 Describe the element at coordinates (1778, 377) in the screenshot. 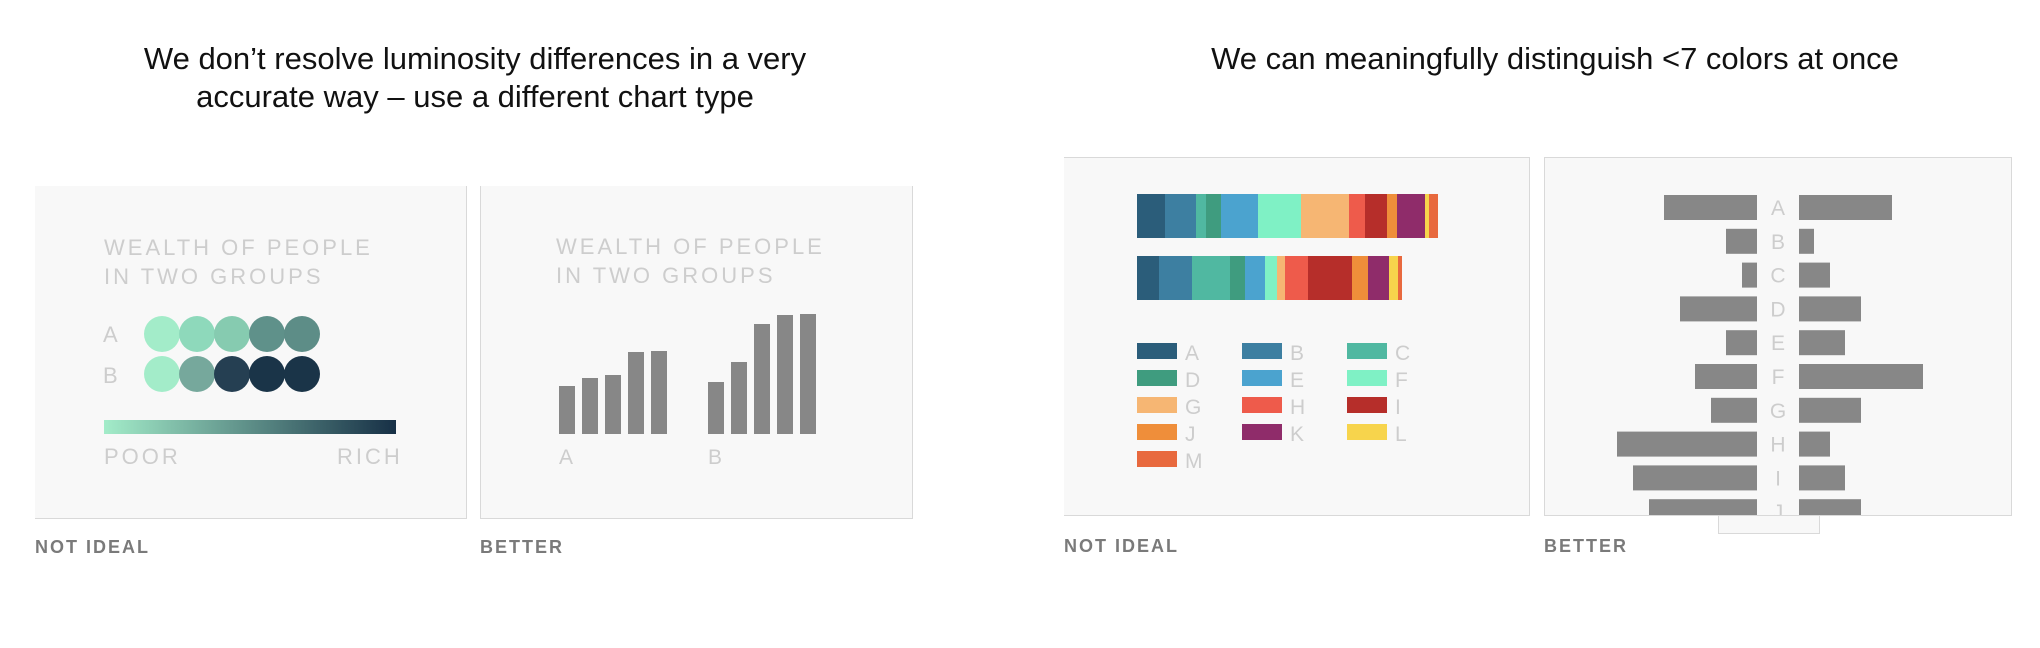

I see `category-label: F` at that location.